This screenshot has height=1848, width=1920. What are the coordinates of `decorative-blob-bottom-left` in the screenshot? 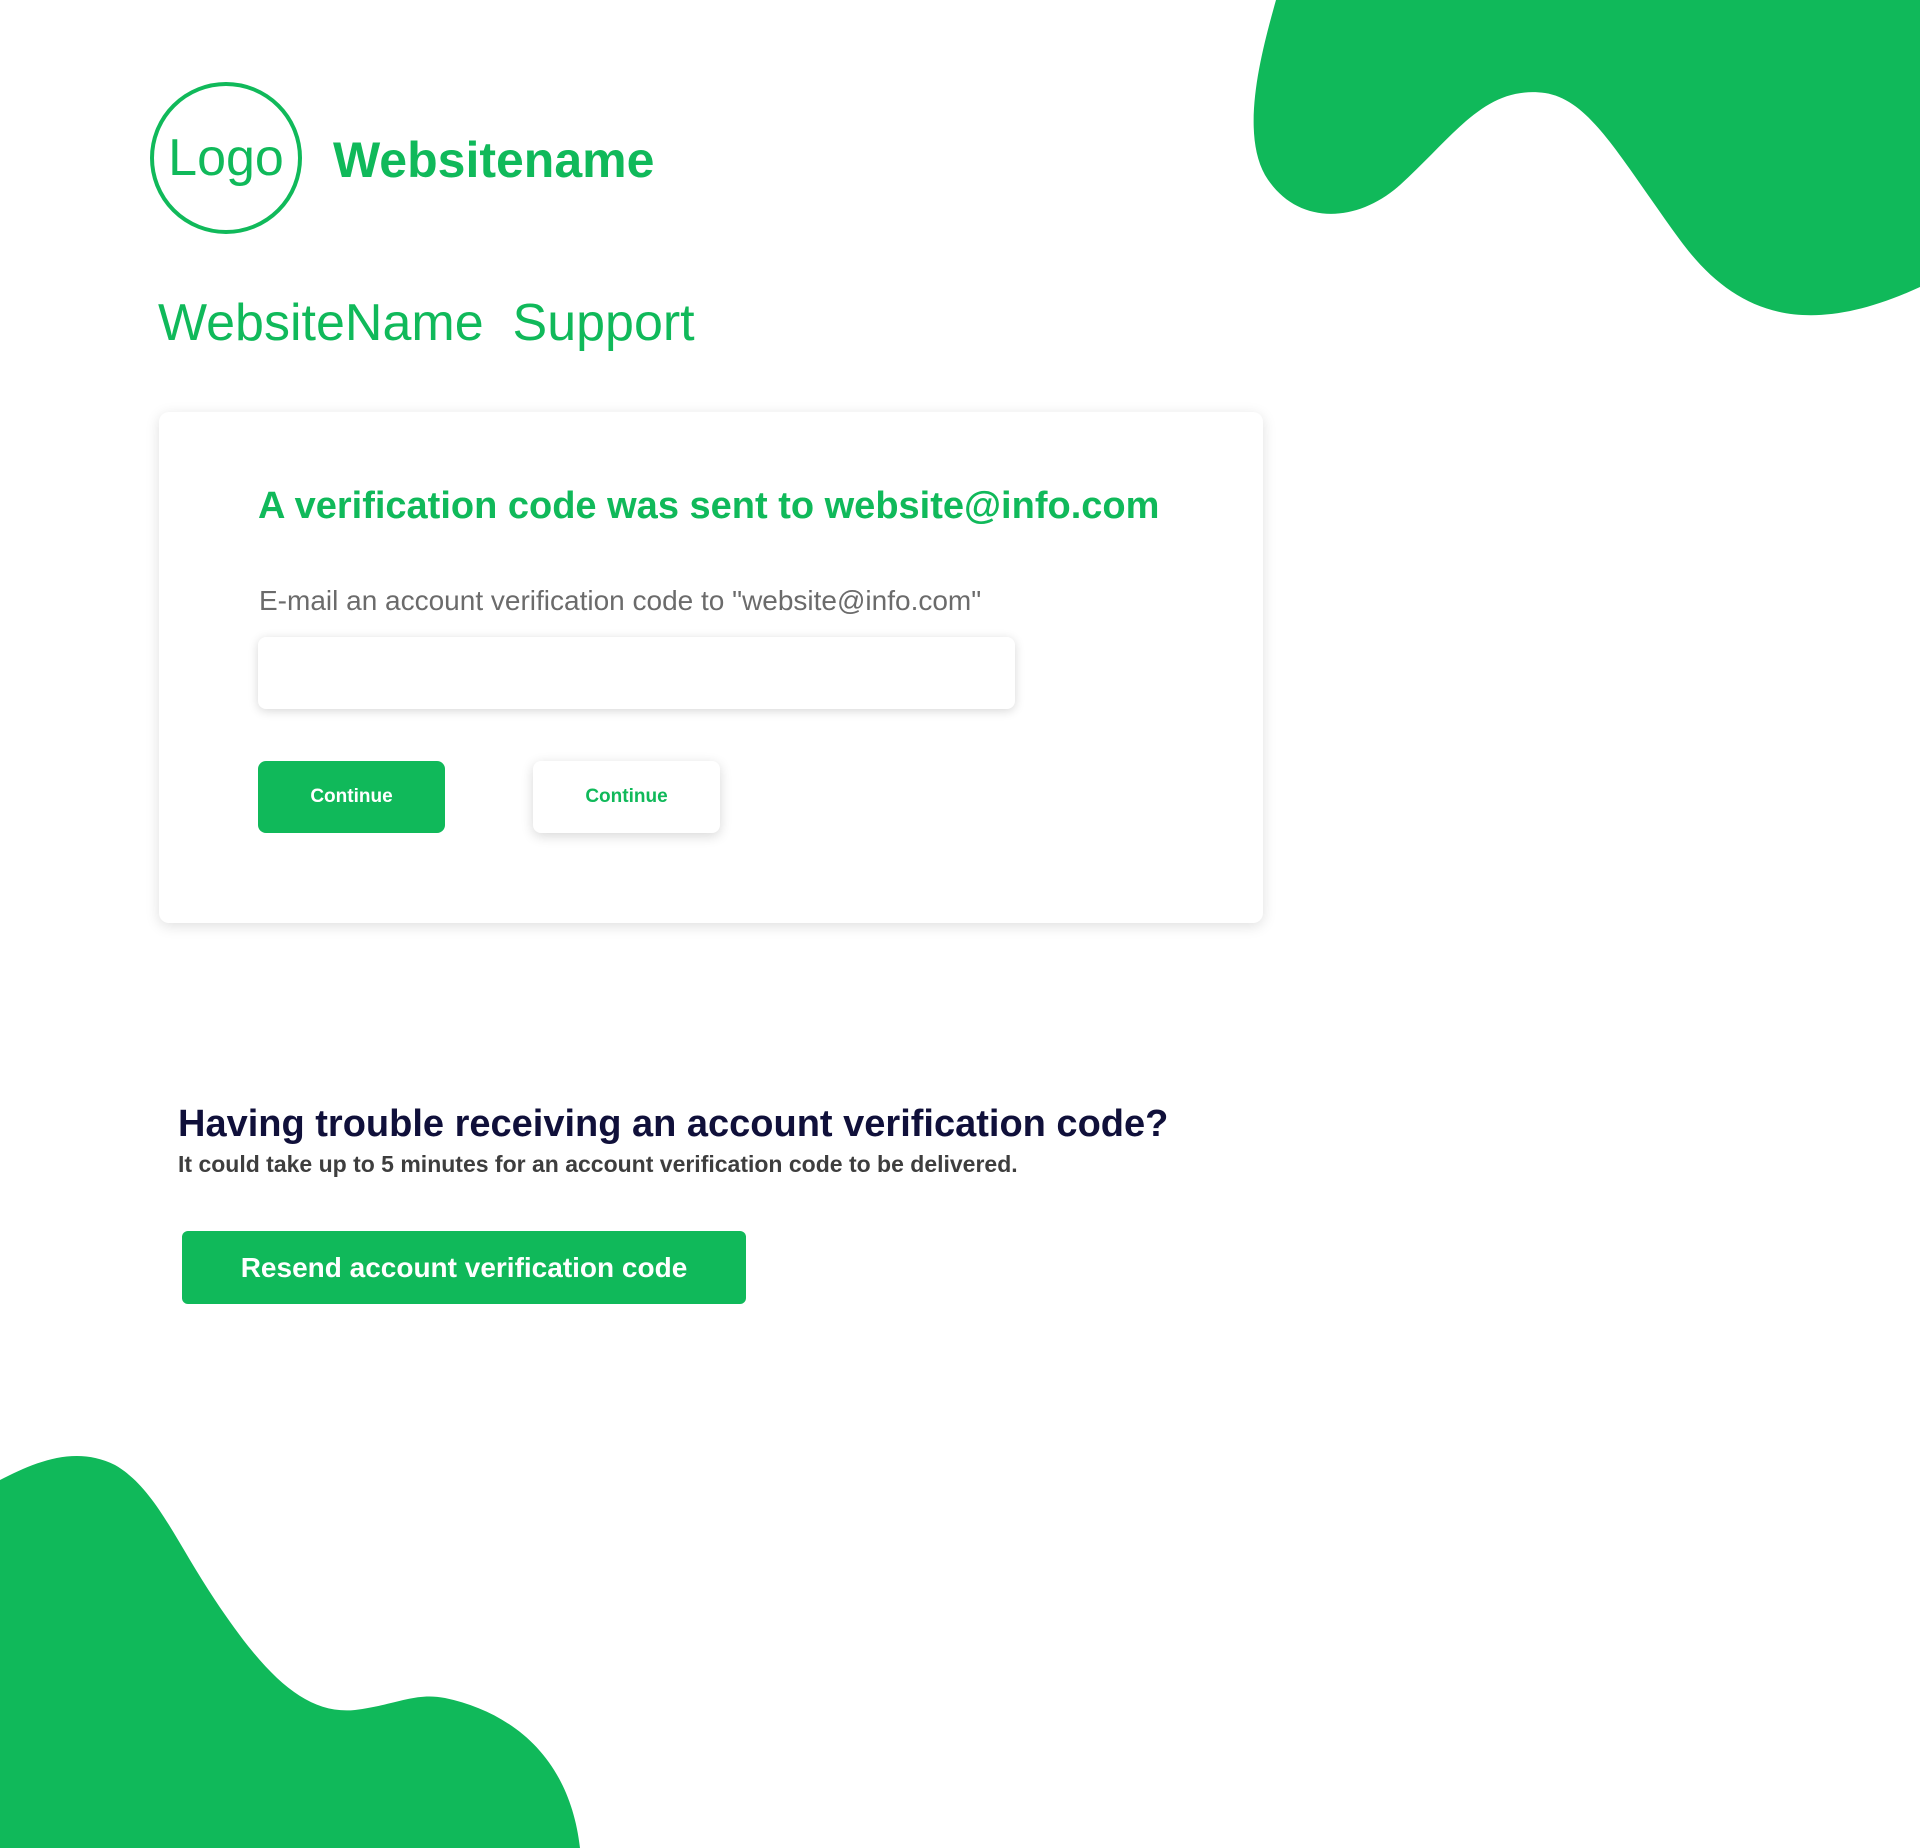 It's located at (290, 1651).